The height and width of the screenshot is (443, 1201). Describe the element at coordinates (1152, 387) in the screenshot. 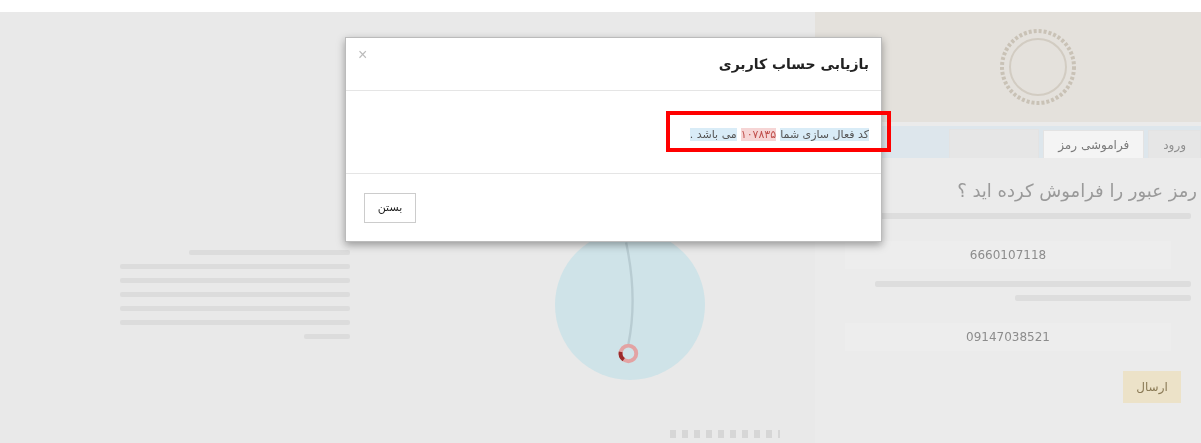

I see `submit-button: ارسال` at that location.